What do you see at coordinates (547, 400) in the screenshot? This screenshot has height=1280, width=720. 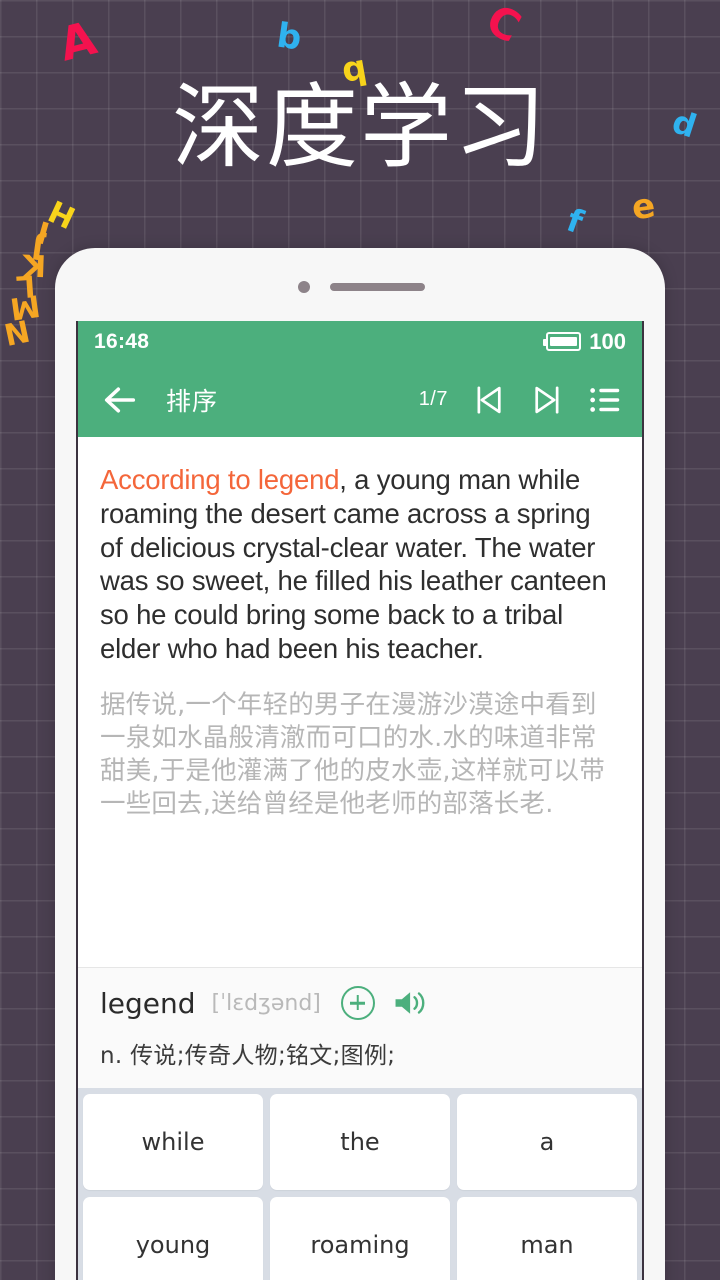 I see `skip-next-icon` at bounding box center [547, 400].